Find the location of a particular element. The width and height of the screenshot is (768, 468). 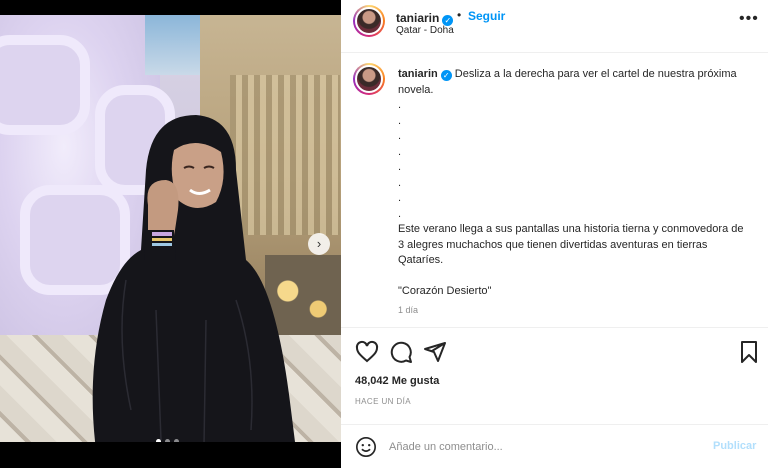

bookmark-icon is located at coordinates (749, 352).